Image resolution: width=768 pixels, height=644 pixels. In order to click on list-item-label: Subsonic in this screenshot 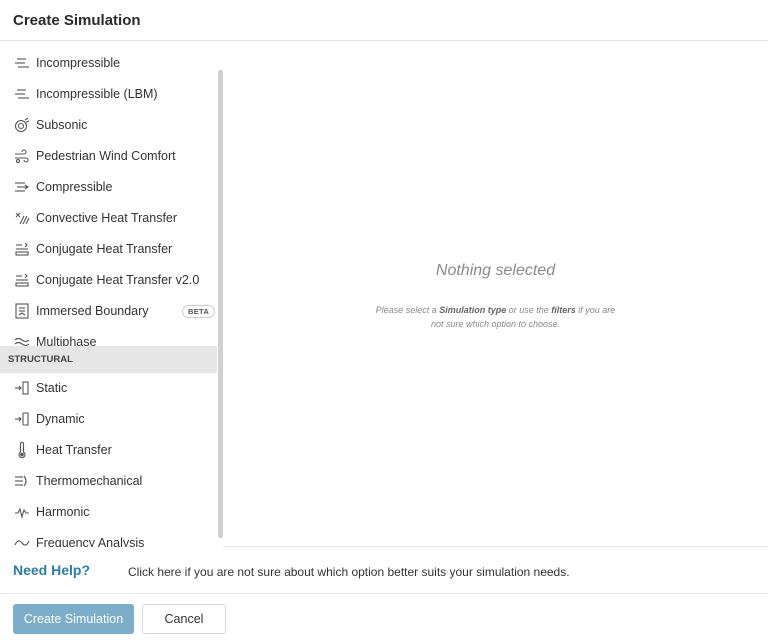, I will do `click(62, 125)`.